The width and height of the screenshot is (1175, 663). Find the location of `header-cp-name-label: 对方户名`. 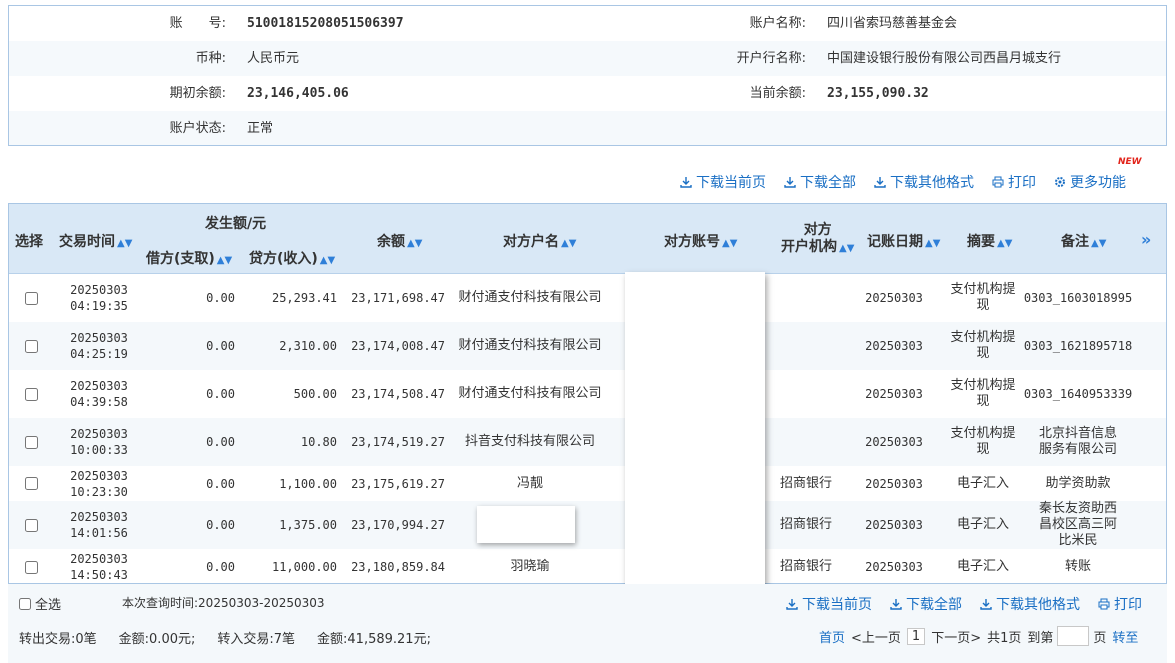

header-cp-name-label: 对方户名 is located at coordinates (531, 242).